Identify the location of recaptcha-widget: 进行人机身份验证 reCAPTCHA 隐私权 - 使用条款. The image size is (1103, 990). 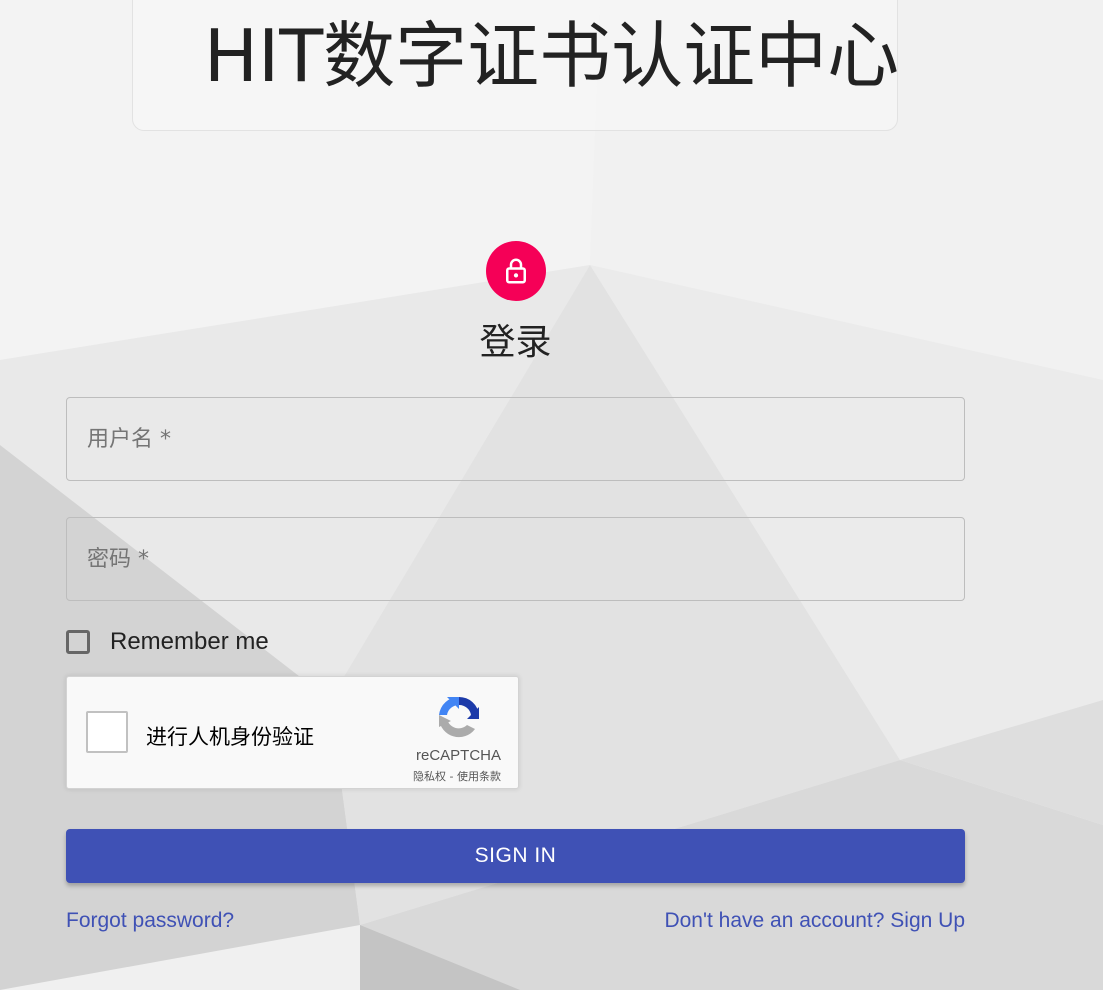
(292, 732).